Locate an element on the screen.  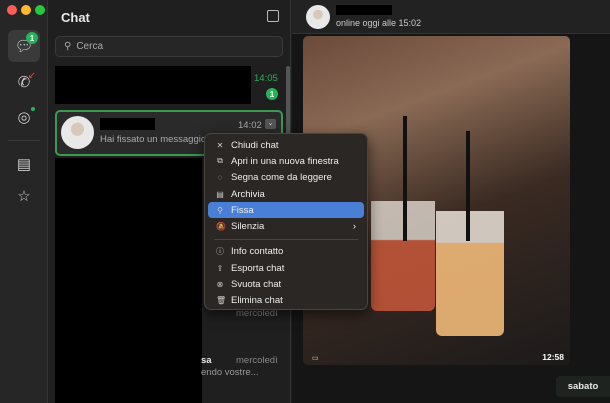
menu-item-label: Segna come da leggere is located at coordinates (281, 178).